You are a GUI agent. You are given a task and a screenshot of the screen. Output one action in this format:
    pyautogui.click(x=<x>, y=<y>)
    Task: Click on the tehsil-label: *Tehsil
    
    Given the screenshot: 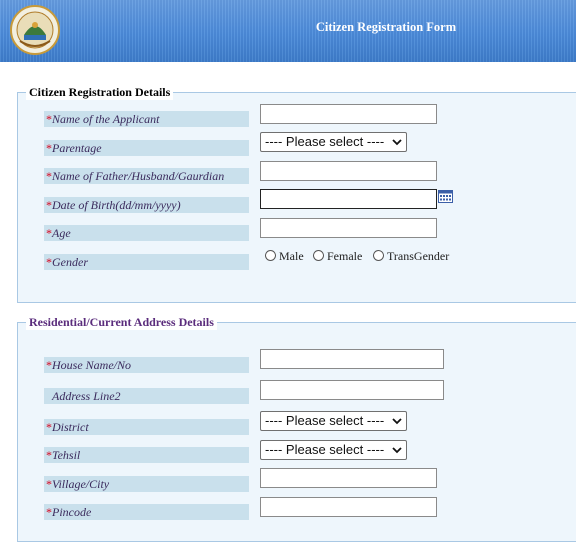 What is the action you would take?
    pyautogui.click(x=146, y=455)
    